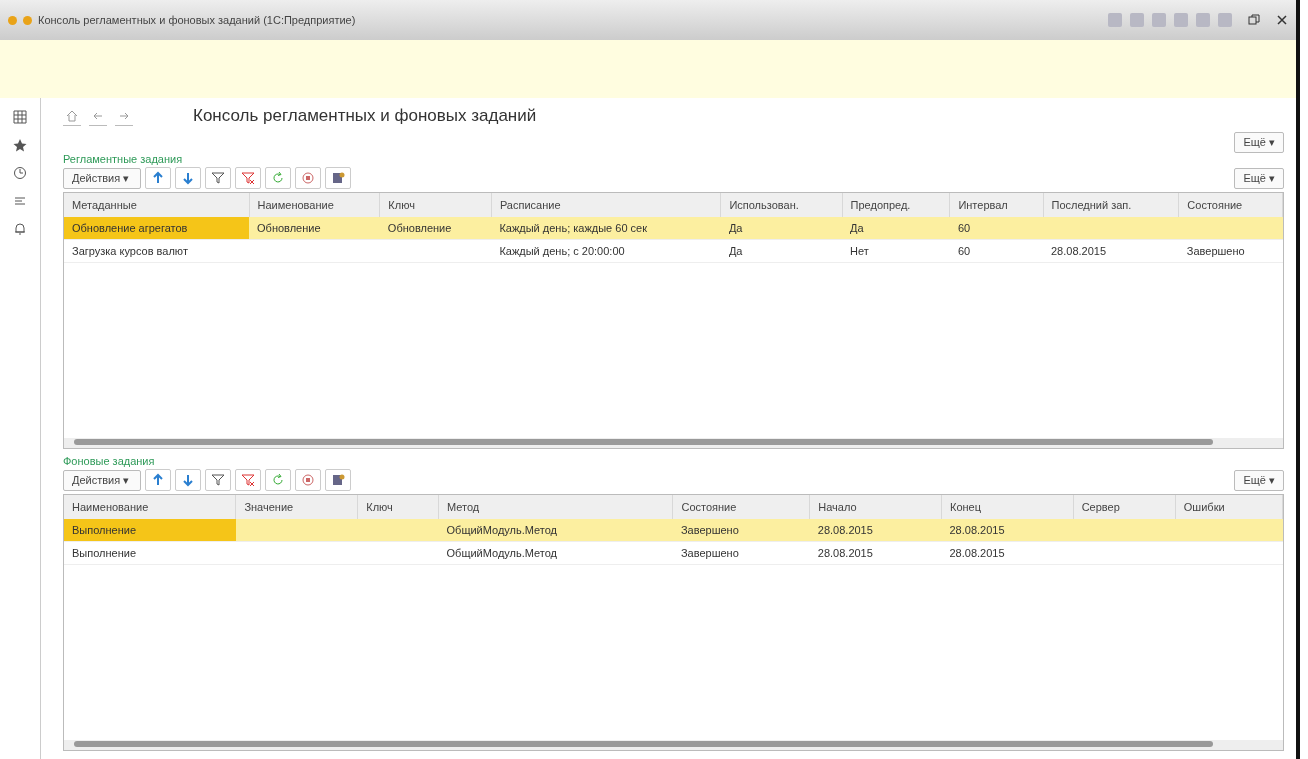 Image resolution: width=1308 pixels, height=759 pixels. I want to click on column-header: Ошибки, so click(1229, 507).